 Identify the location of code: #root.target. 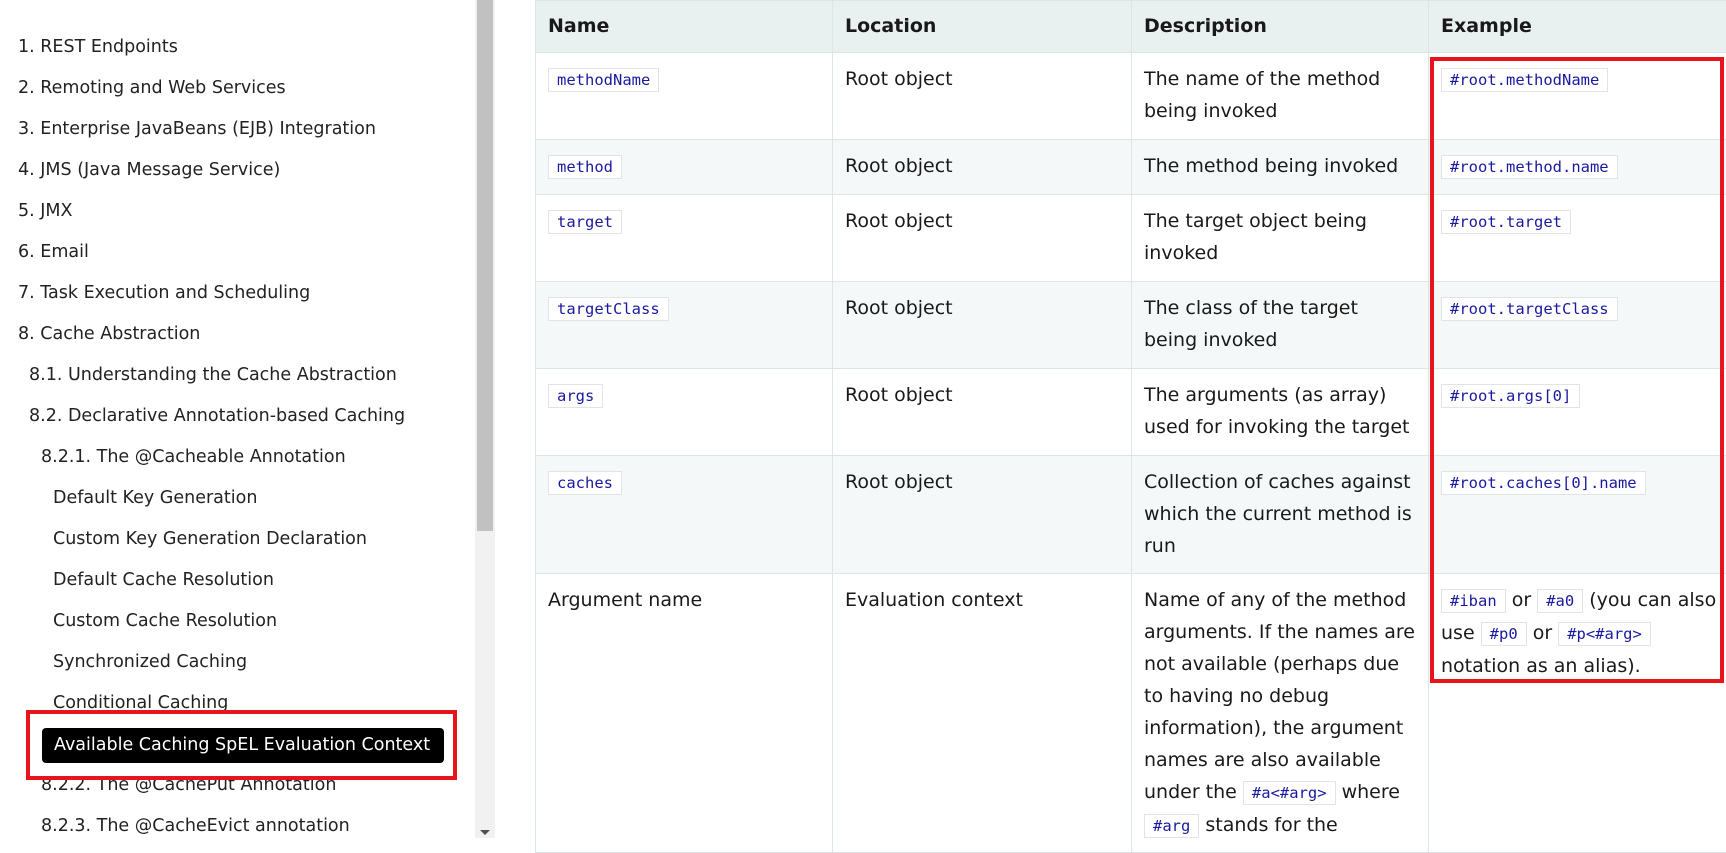
(1506, 222).